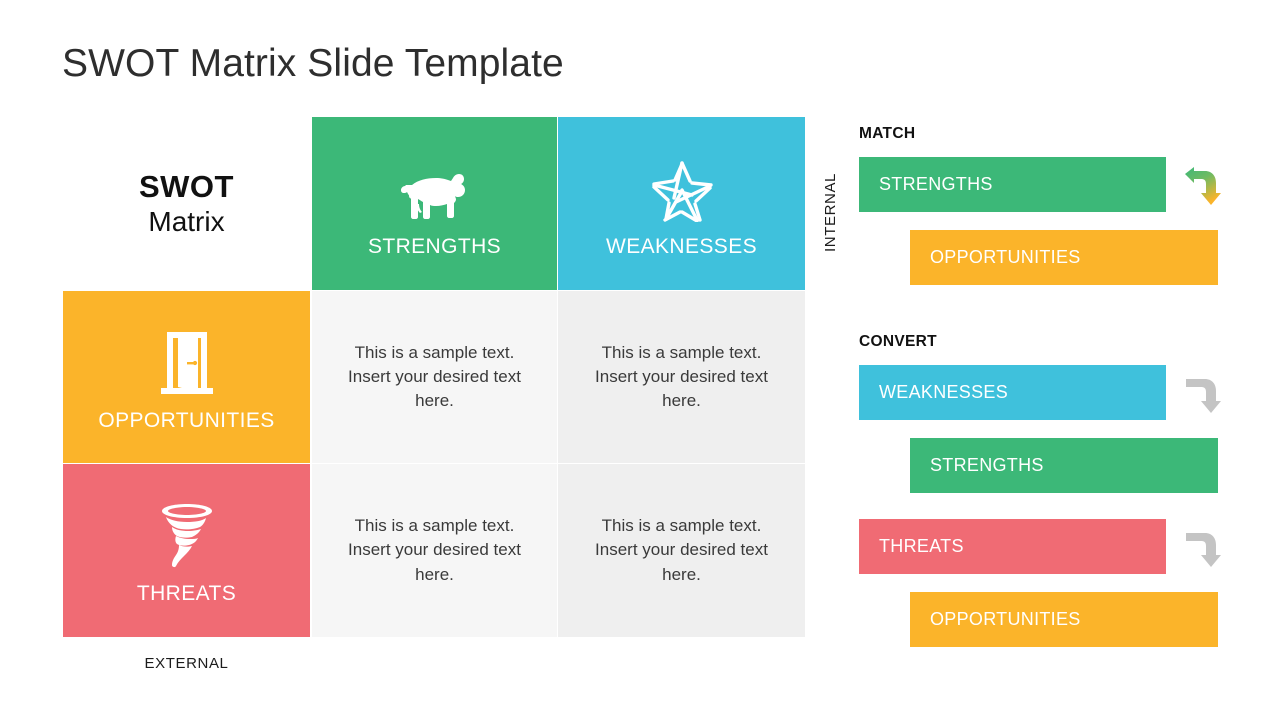 This screenshot has height=720, width=1280. Describe the element at coordinates (1012, 184) in the screenshot. I see `match-bar-strengths: STRENGTHS` at that location.